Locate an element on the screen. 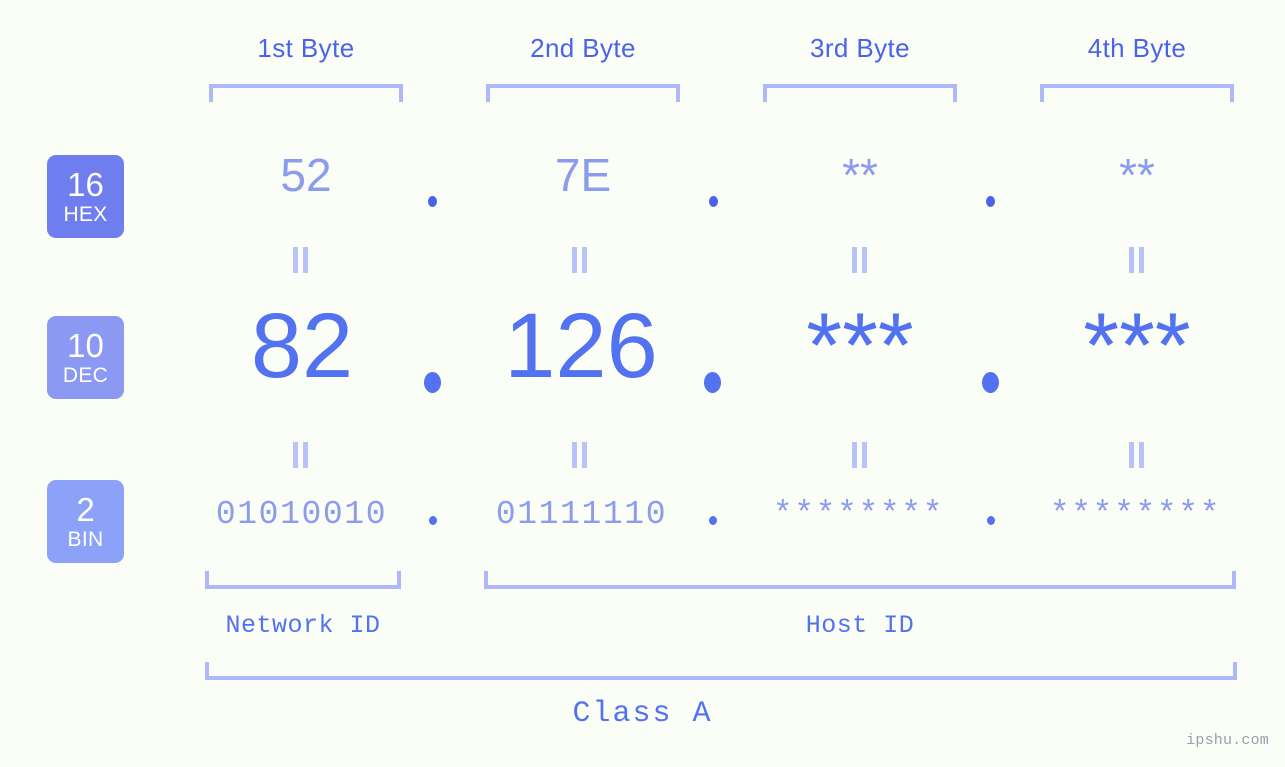 This screenshot has width=1285, height=767. class-bracket is located at coordinates (721, 671).